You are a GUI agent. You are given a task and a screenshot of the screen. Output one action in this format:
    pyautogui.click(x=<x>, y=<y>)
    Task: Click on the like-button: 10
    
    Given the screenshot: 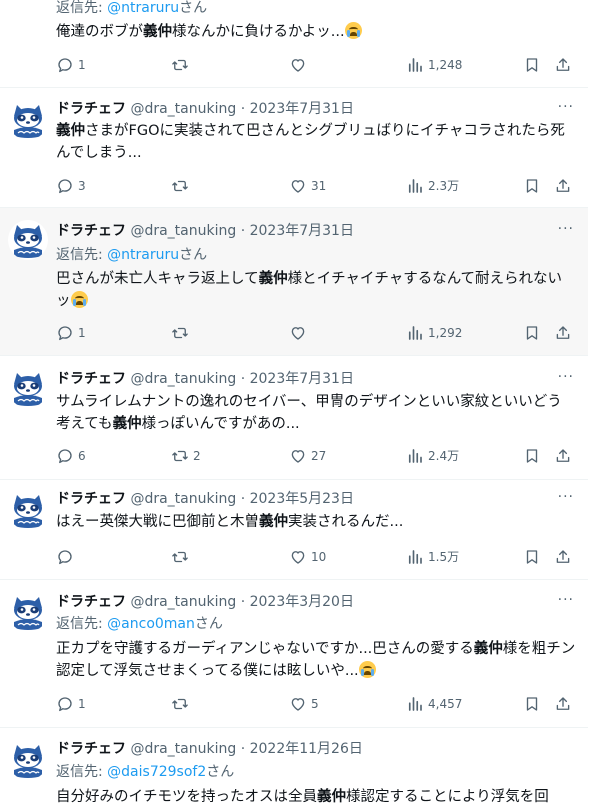 What is the action you would take?
    pyautogui.click(x=307, y=557)
    